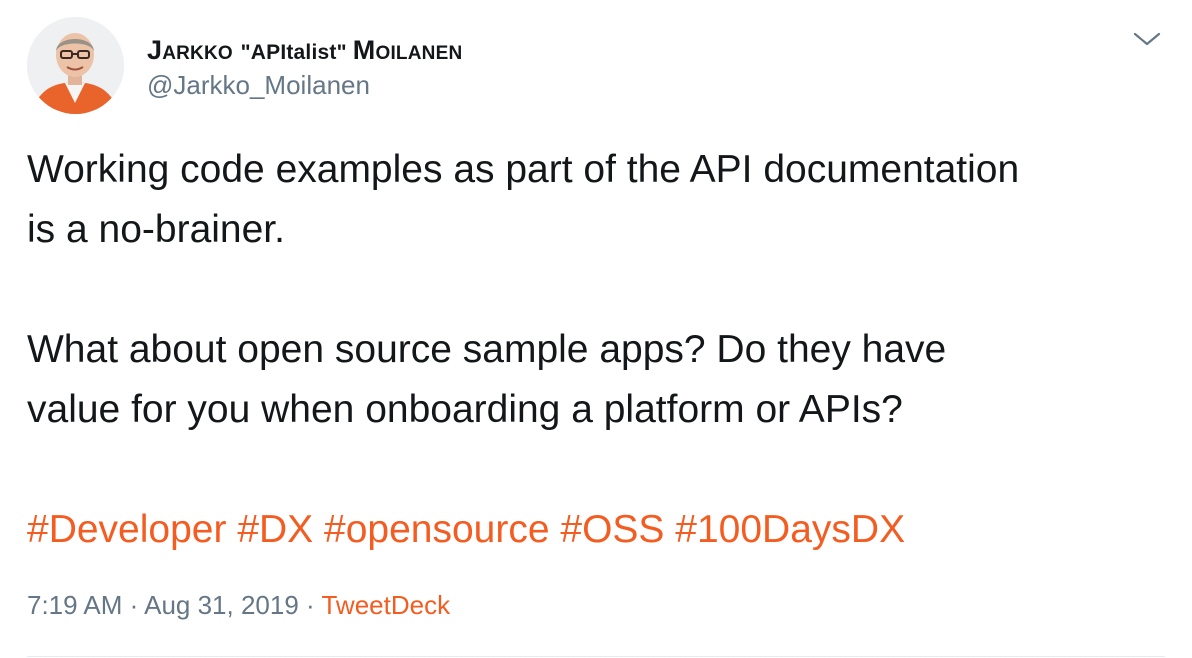 Image resolution: width=1192 pixels, height=658 pixels. What do you see at coordinates (74, 605) in the screenshot?
I see `tweet-time: 7:19 AM` at bounding box center [74, 605].